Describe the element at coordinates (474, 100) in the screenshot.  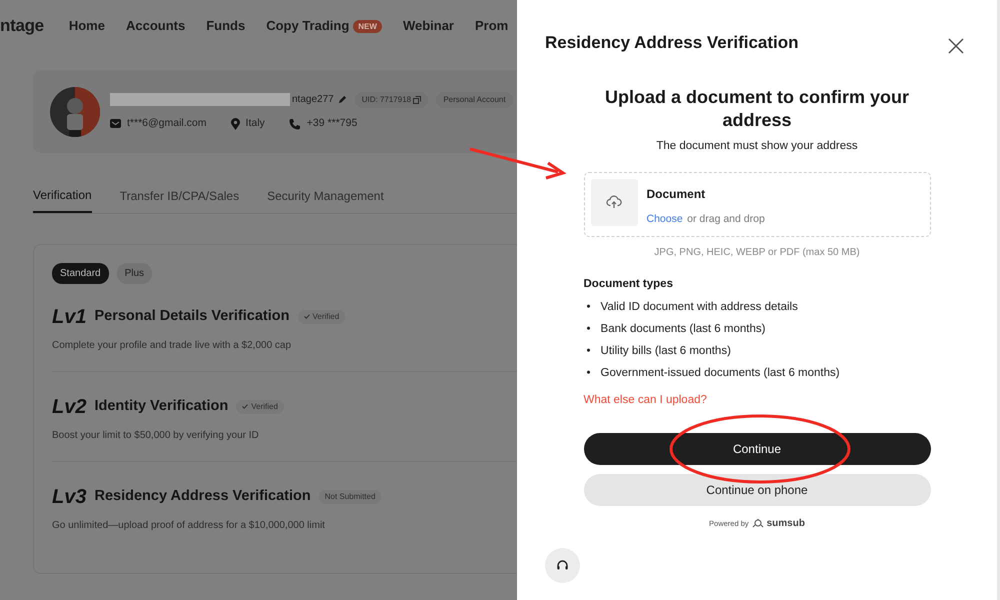
I see `account-type-chip: Personal Account` at that location.